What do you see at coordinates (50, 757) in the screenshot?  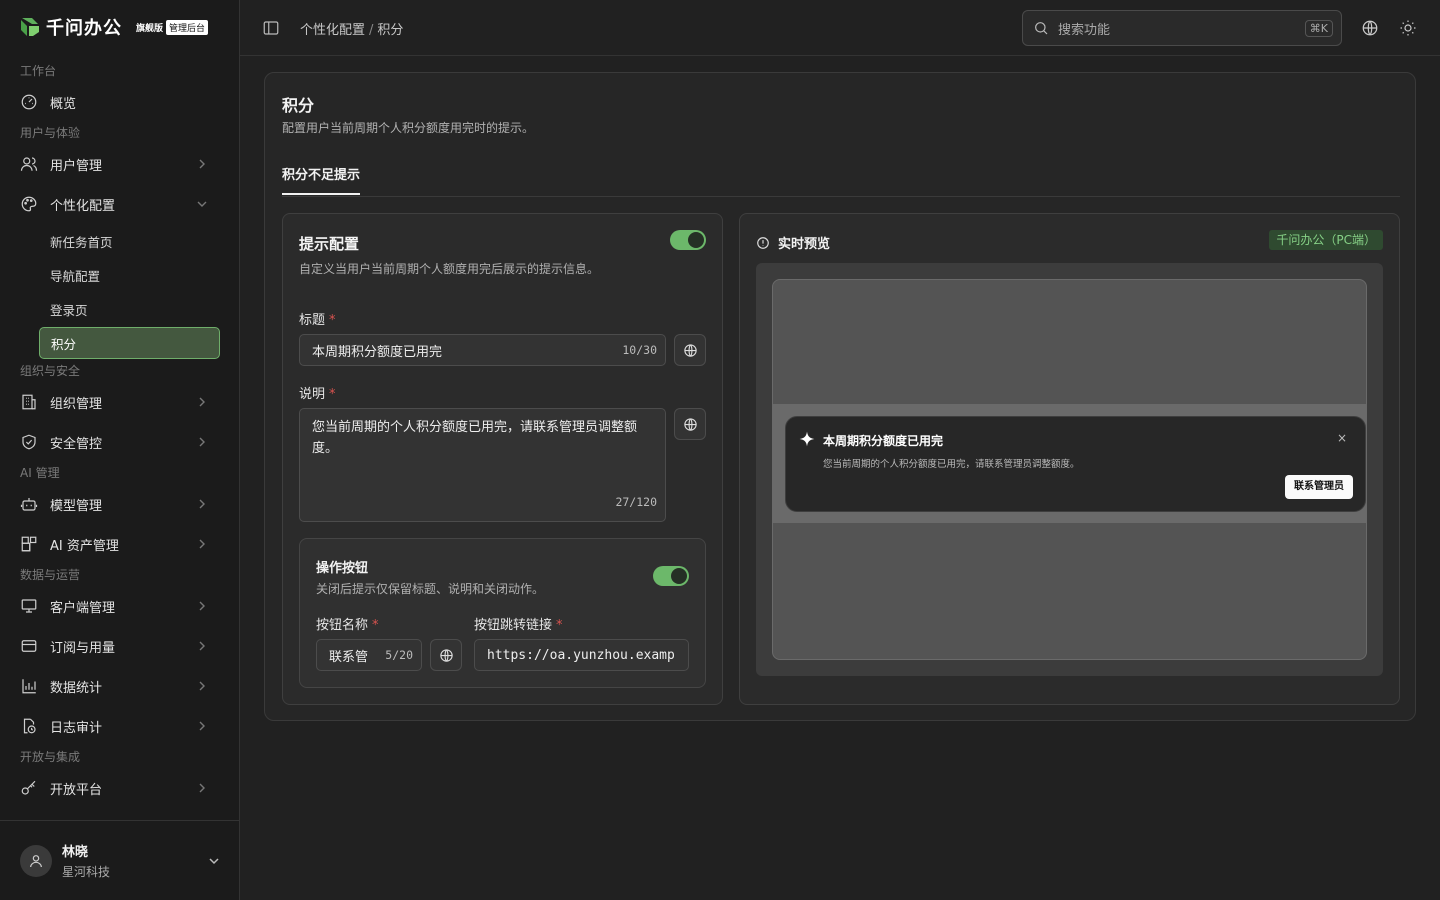 I see `nav-group-open: 开放与集成` at bounding box center [50, 757].